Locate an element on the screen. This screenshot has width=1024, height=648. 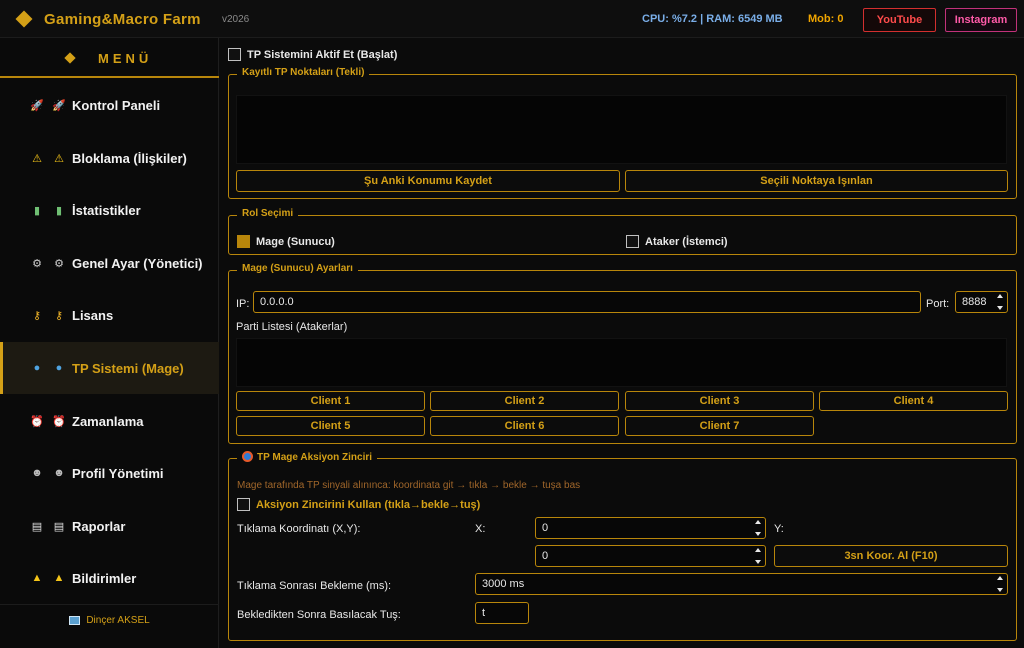
x-label: X: is located at coordinates (480, 529).